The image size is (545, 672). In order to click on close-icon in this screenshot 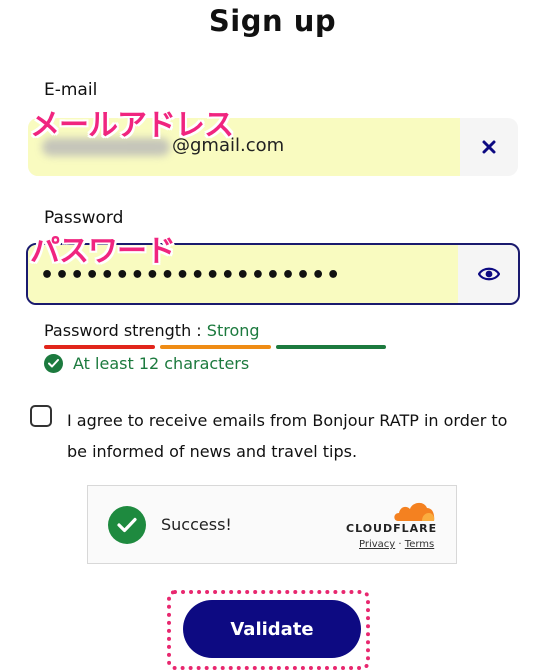, I will do `click(489, 147)`.